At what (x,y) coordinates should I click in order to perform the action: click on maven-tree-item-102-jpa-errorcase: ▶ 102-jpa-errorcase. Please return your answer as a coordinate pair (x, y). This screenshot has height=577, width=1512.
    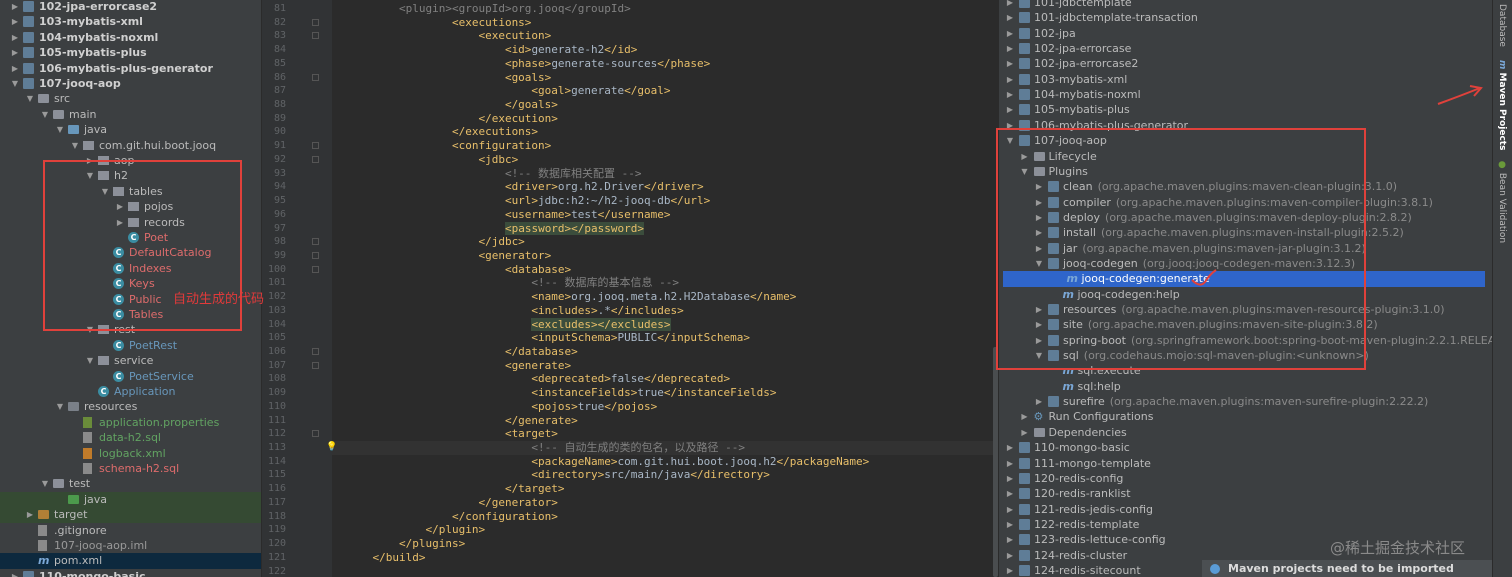
    Looking at the image, I should click on (1245, 48).